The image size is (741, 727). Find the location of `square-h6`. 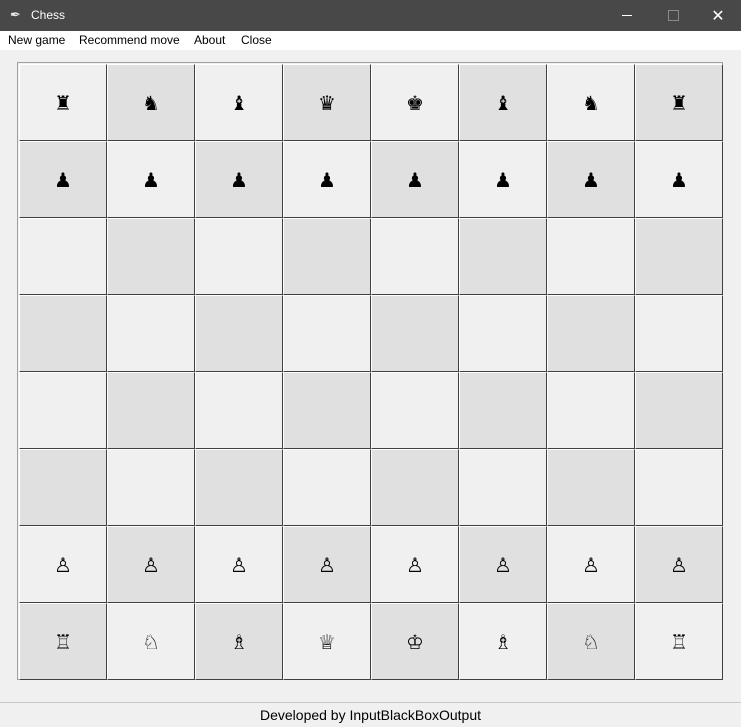

square-h6 is located at coordinates (679, 256).